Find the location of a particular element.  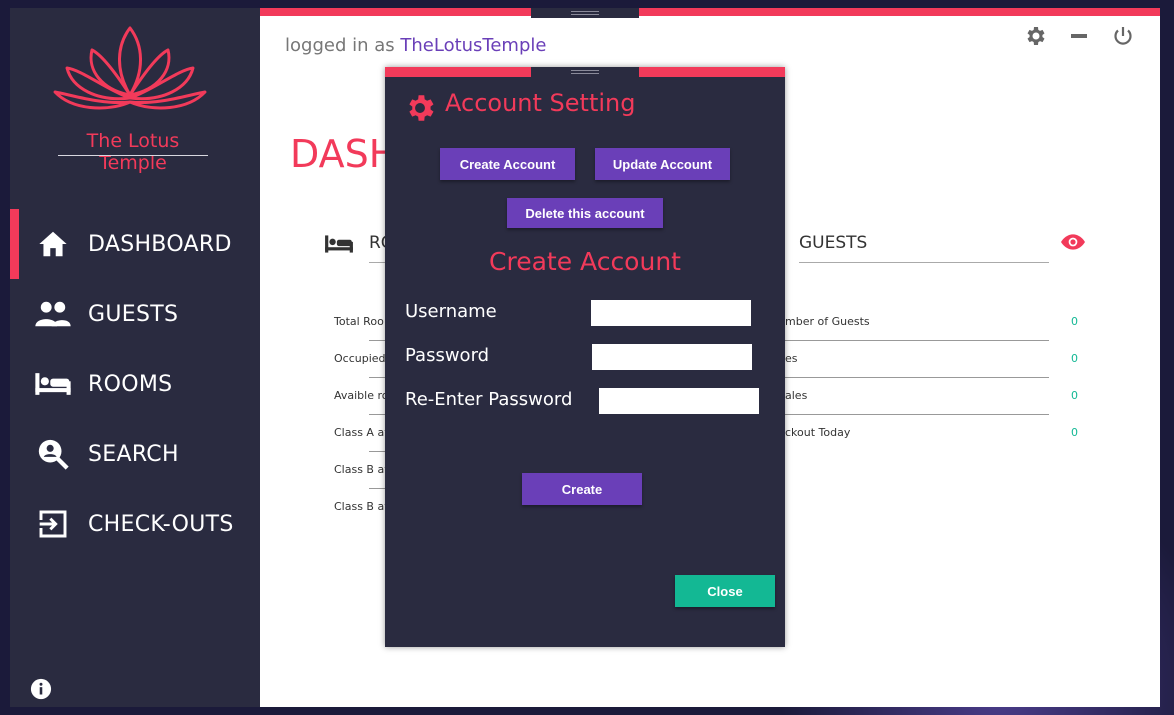

sidebar-item-label: GUESTS is located at coordinates (133, 314).